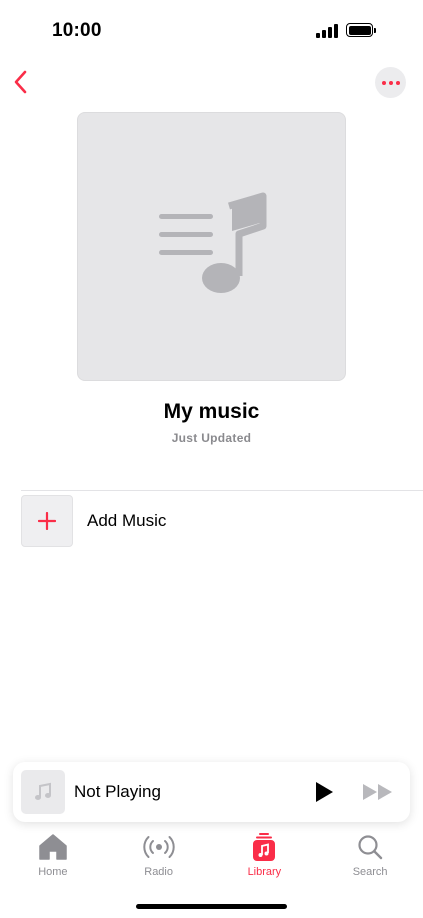 Image resolution: width=423 pixels, height=918 pixels. Describe the element at coordinates (370, 847) in the screenshot. I see `search-icon` at that location.